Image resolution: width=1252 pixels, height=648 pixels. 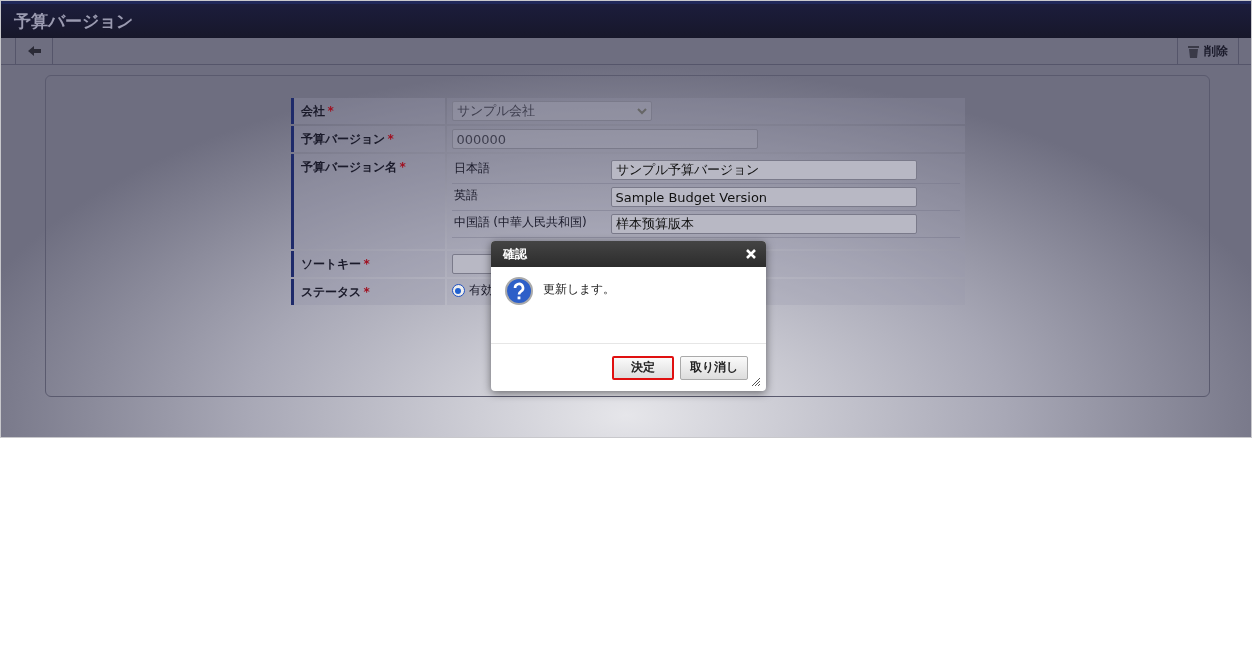 What do you see at coordinates (519, 291) in the screenshot?
I see `question-icon` at bounding box center [519, 291].